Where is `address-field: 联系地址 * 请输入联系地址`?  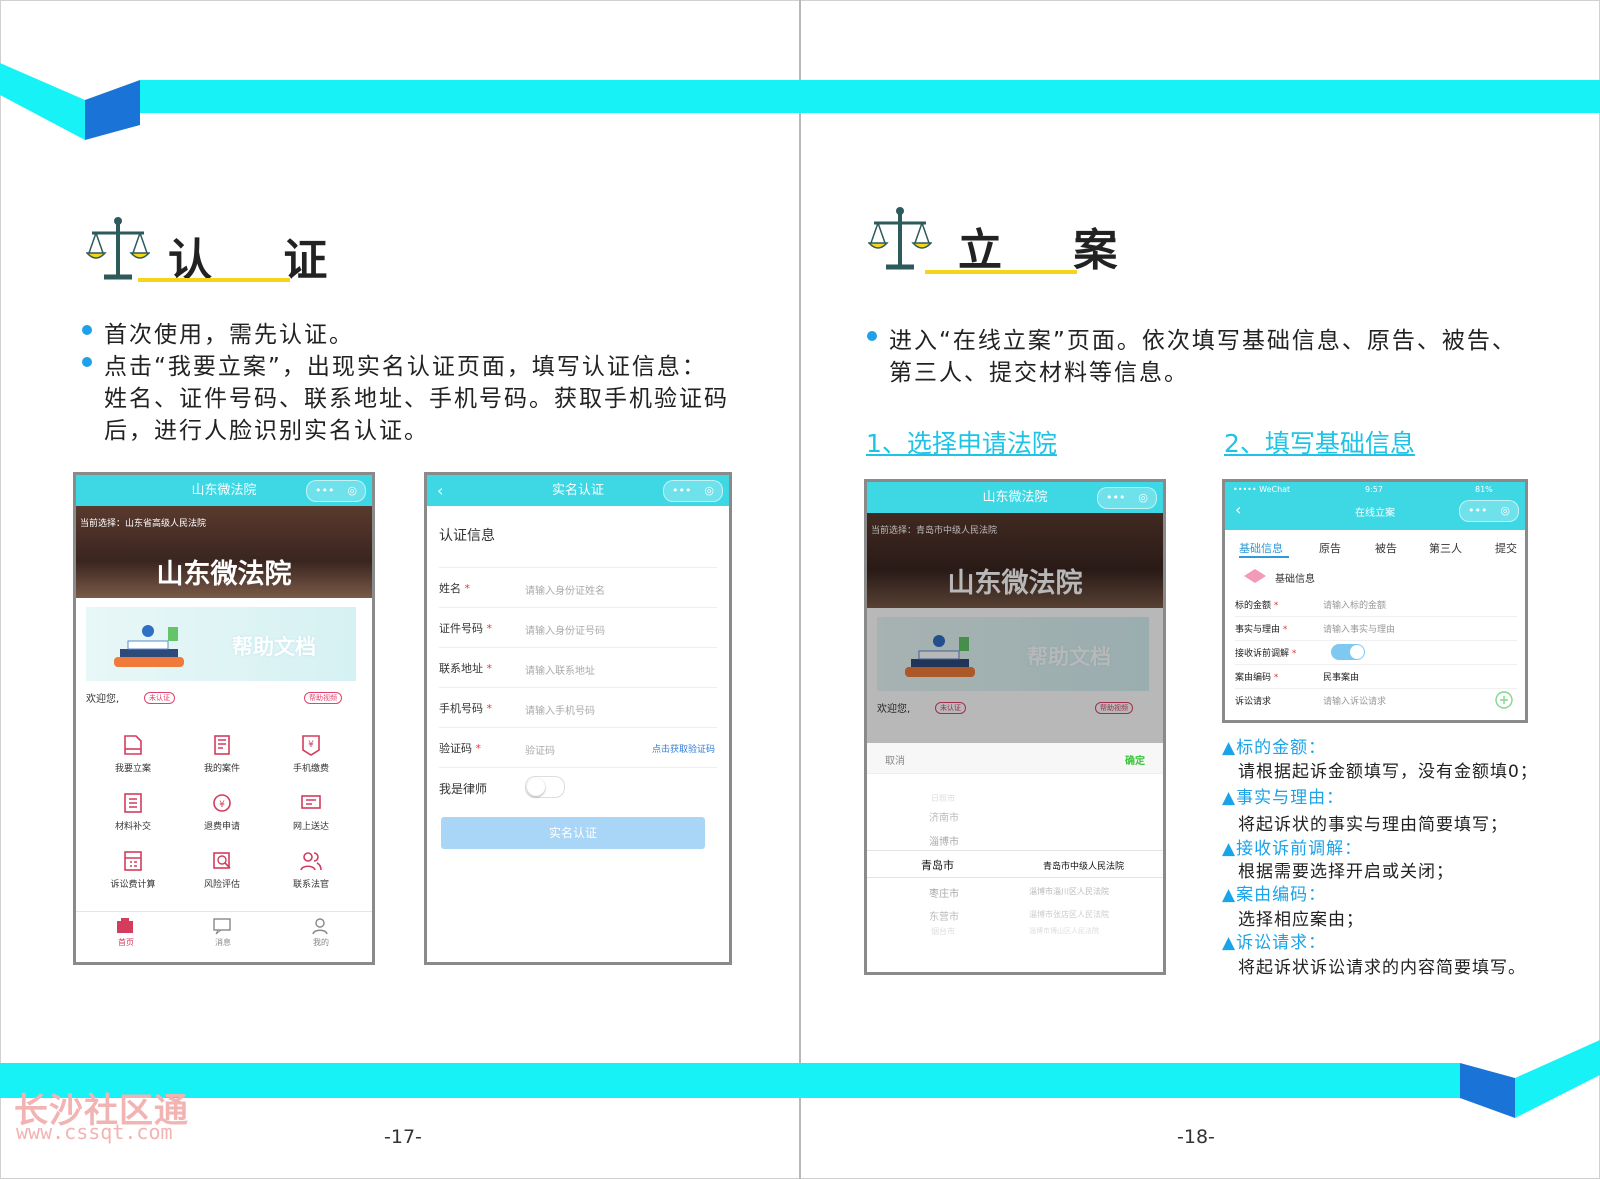 address-field: 联系地址 * 请输入联系地址 is located at coordinates (578, 668).